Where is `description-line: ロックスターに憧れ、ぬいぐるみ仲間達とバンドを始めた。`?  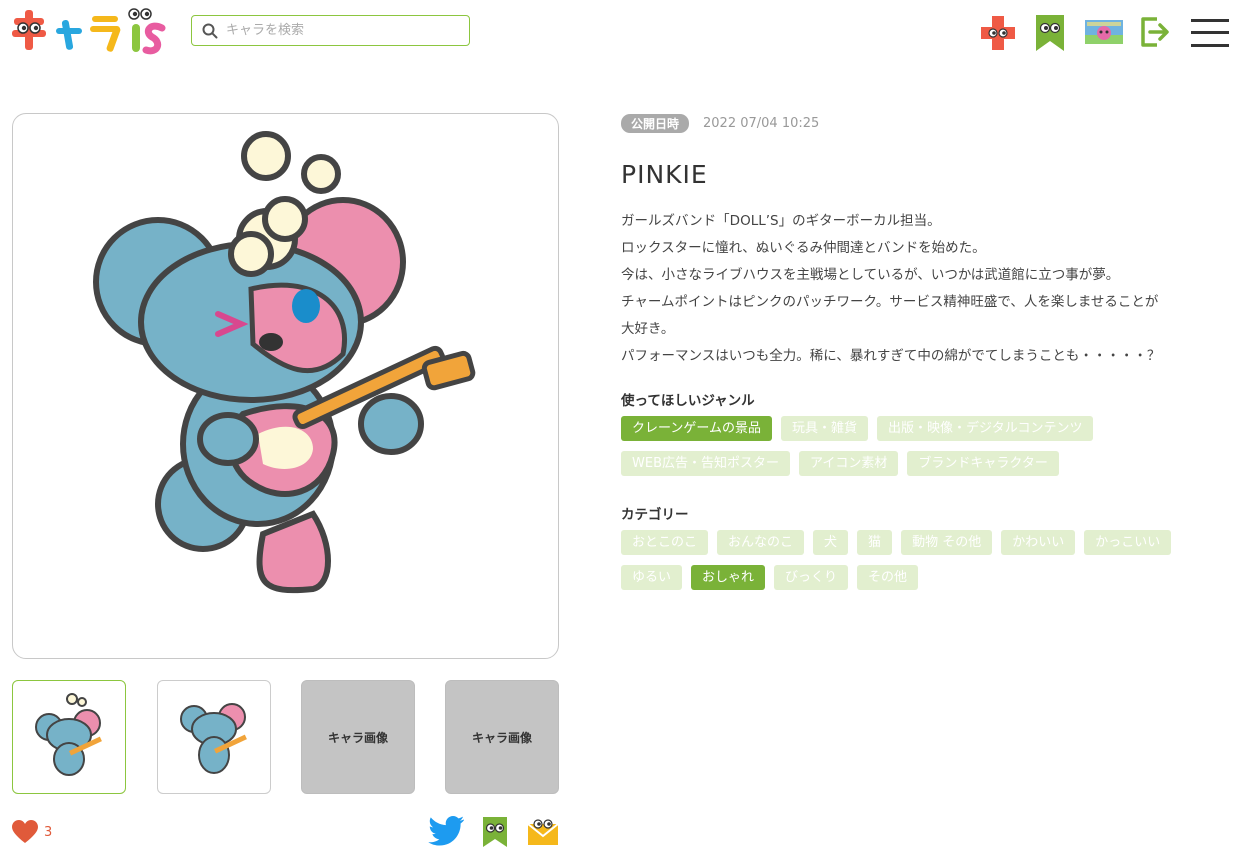 description-line: ロックスターに憧れ、ぬいぐるみ仲間達とバンドを始めた。 is located at coordinates (803, 248).